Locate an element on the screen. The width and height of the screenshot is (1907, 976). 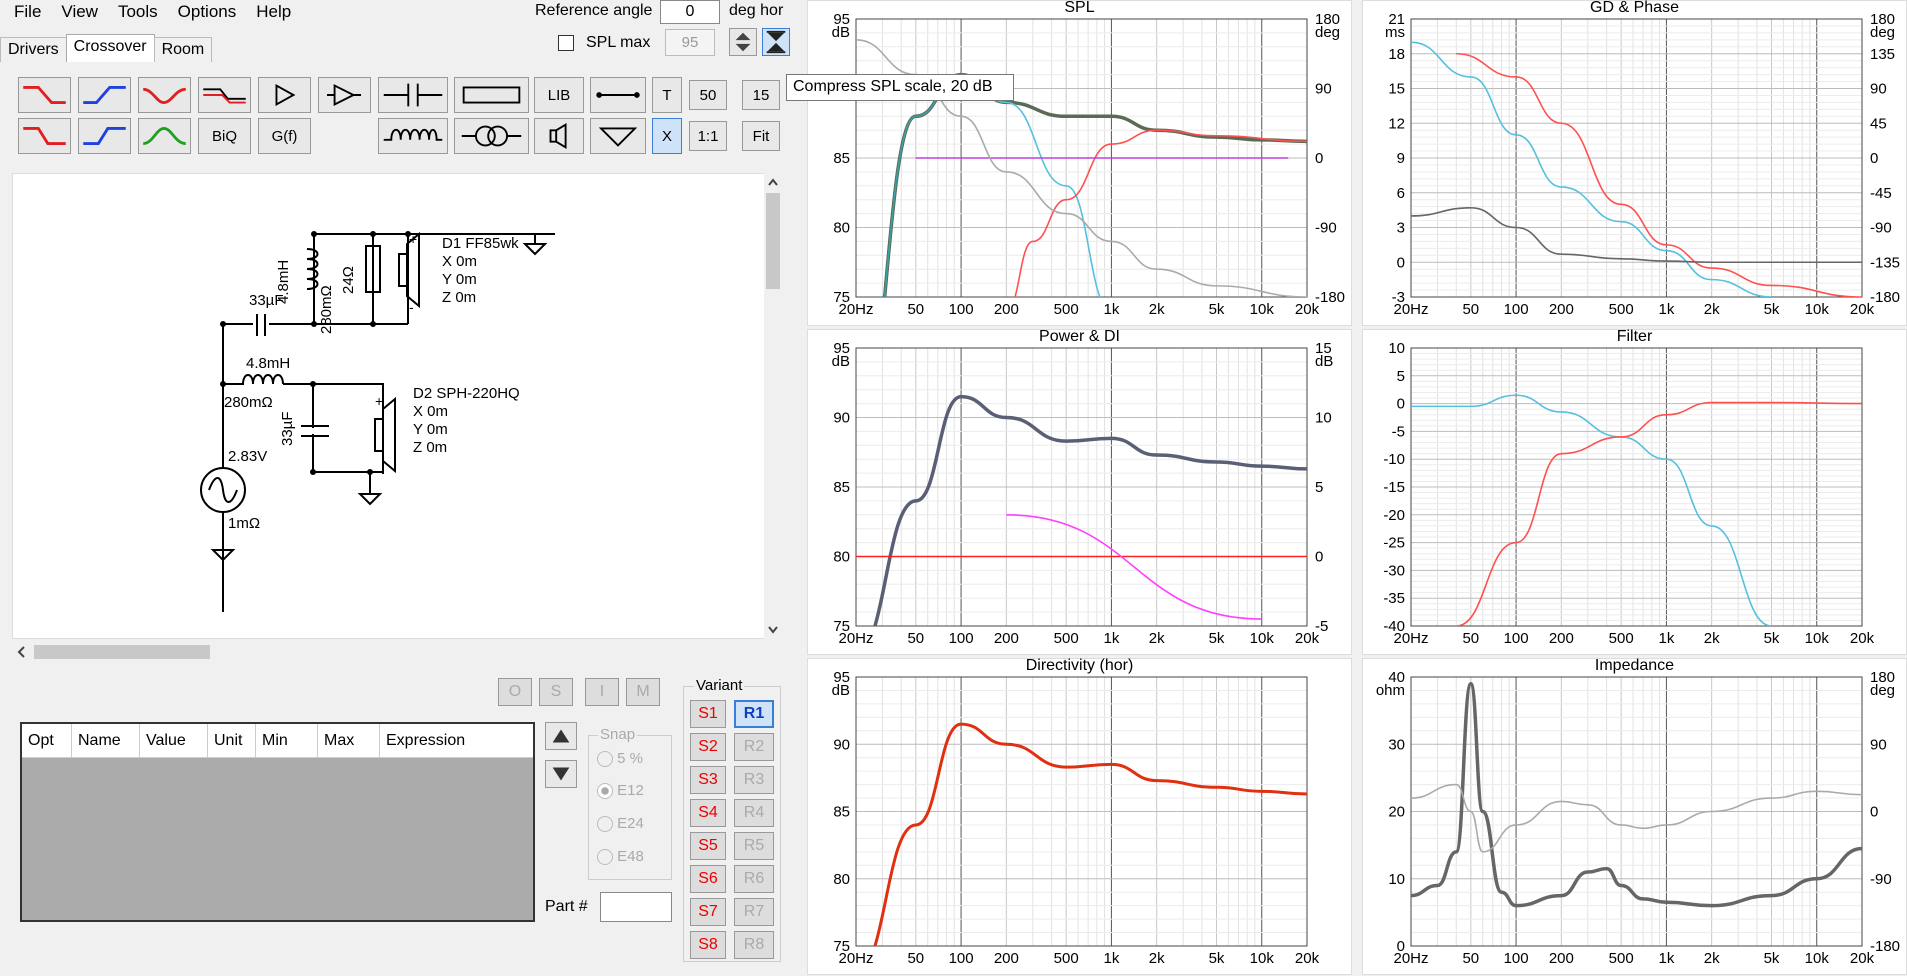
variant-r7-button: R7 is located at coordinates (754, 912).